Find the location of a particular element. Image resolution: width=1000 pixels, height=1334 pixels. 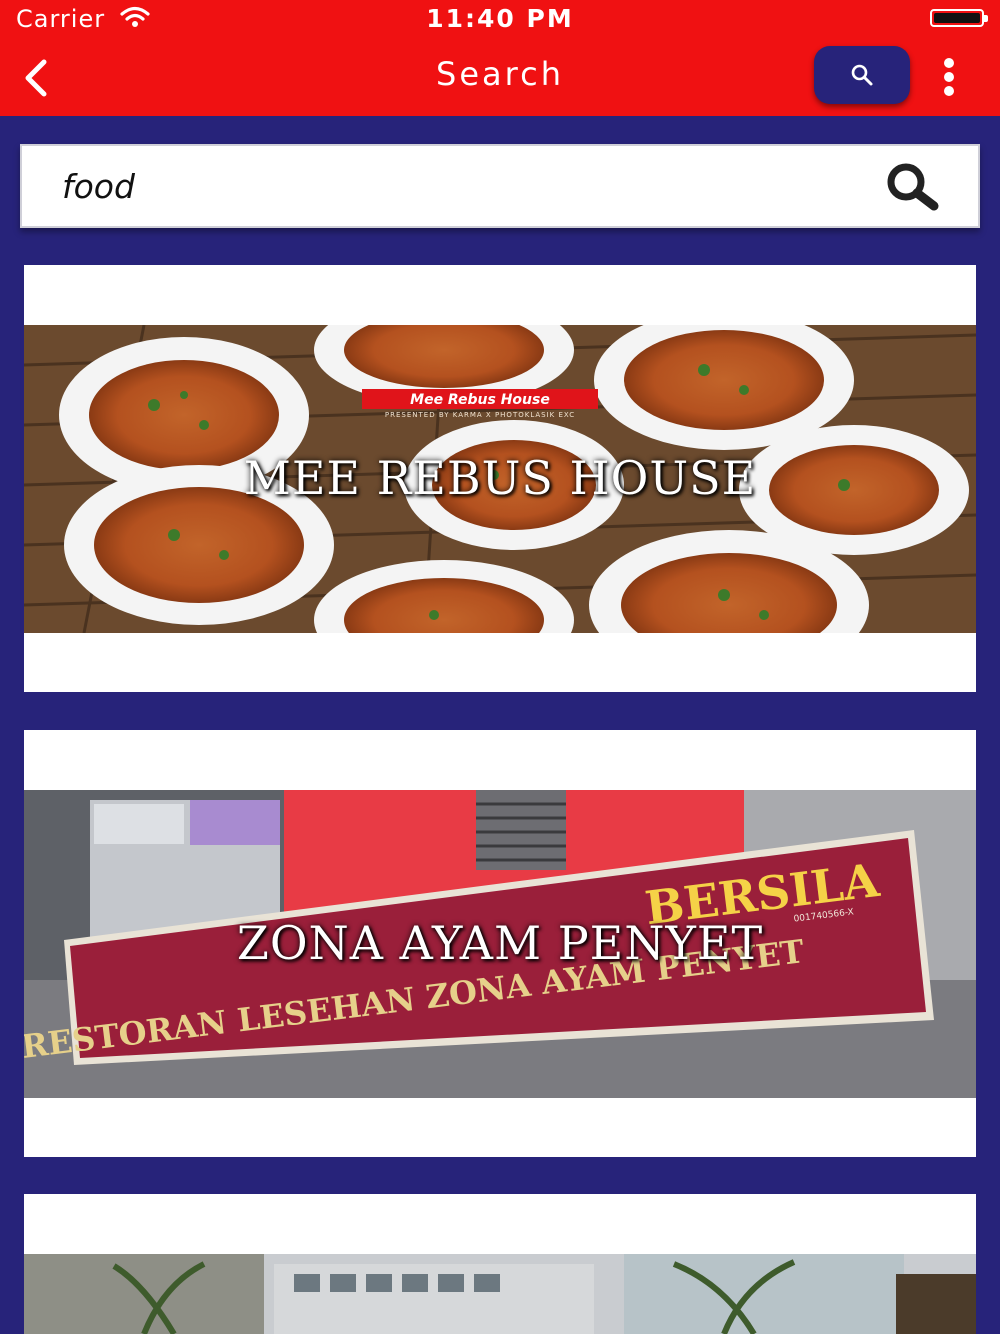

sign-text: Mee Rebus House is located at coordinates (480, 400).